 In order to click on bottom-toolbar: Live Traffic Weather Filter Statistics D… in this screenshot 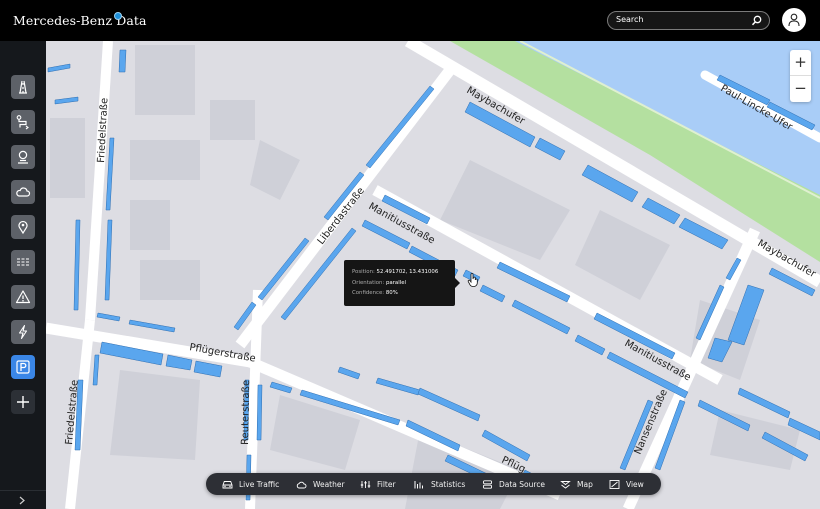, I will do `click(433, 484)`.